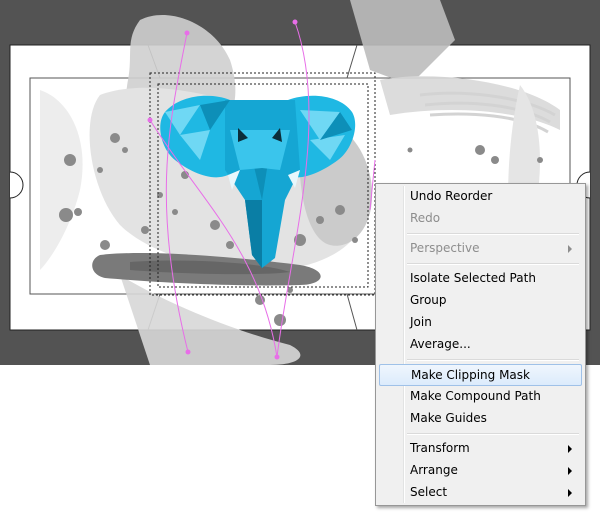  What do you see at coordinates (480, 301) in the screenshot?
I see `menu-item-group: Group` at bounding box center [480, 301].